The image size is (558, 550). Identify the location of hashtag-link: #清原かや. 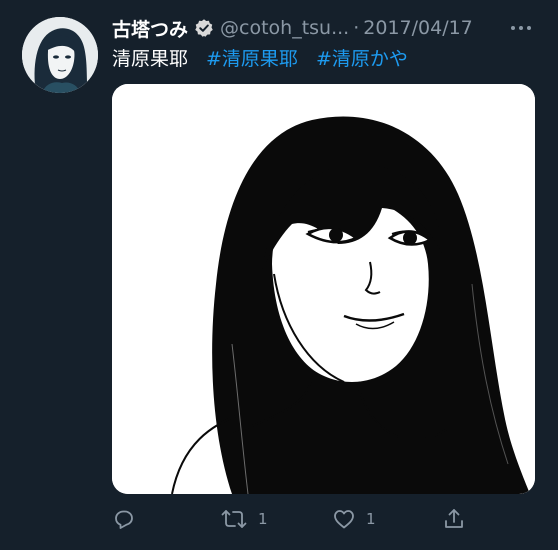
(362, 57).